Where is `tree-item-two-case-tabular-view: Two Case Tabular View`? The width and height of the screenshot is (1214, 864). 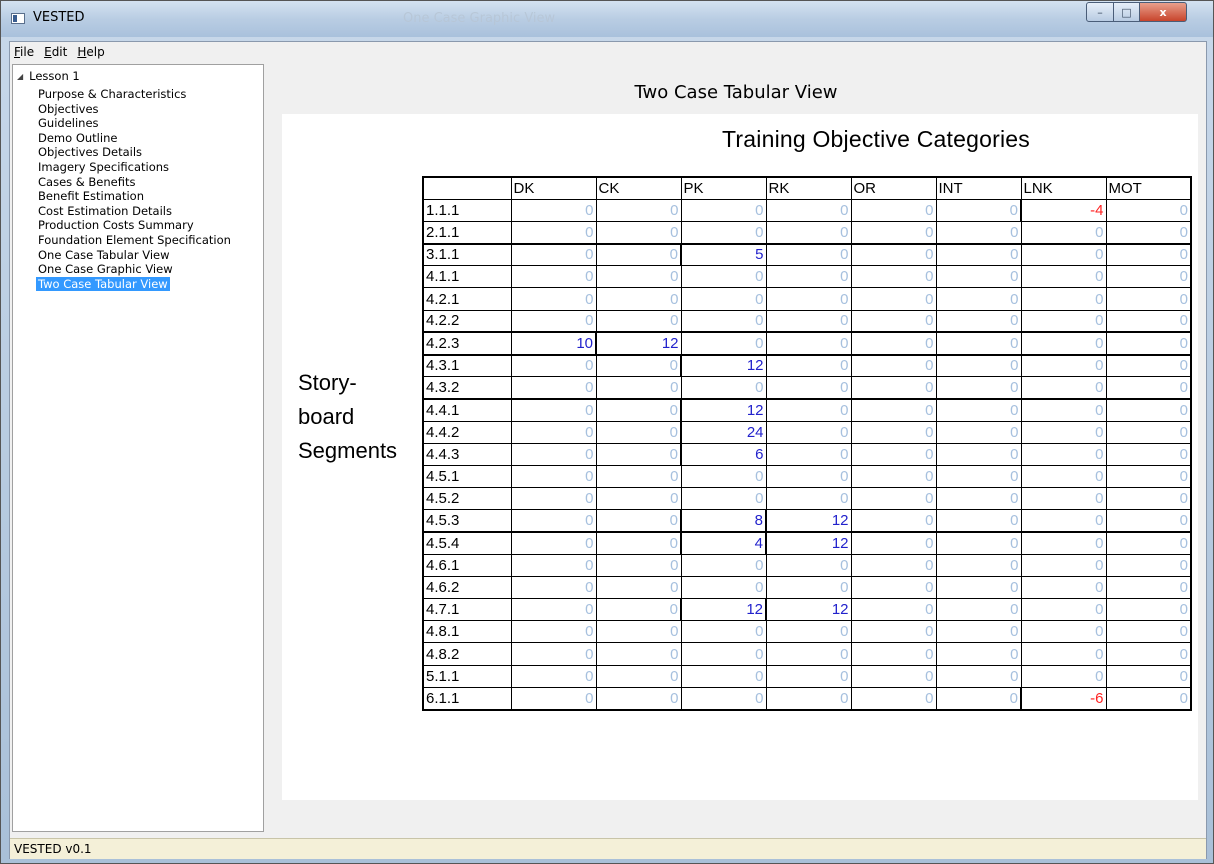
tree-item-two-case-tabular-view: Two Case Tabular View is located at coordinates (103, 284).